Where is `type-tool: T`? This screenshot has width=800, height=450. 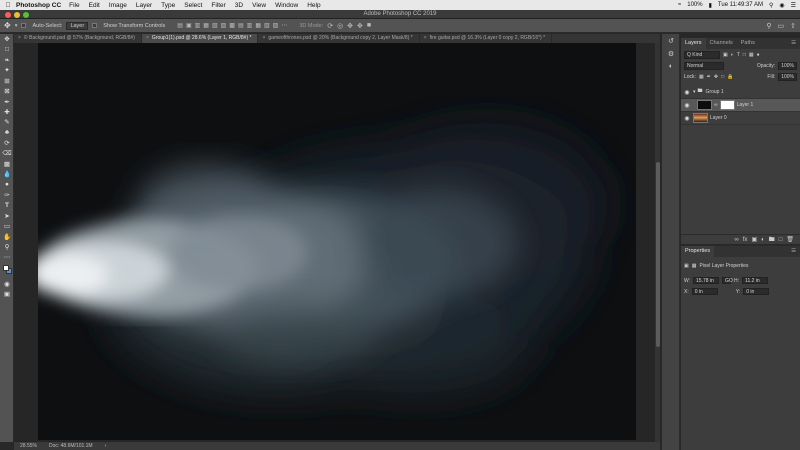
type-tool: T is located at coordinates (7, 205).